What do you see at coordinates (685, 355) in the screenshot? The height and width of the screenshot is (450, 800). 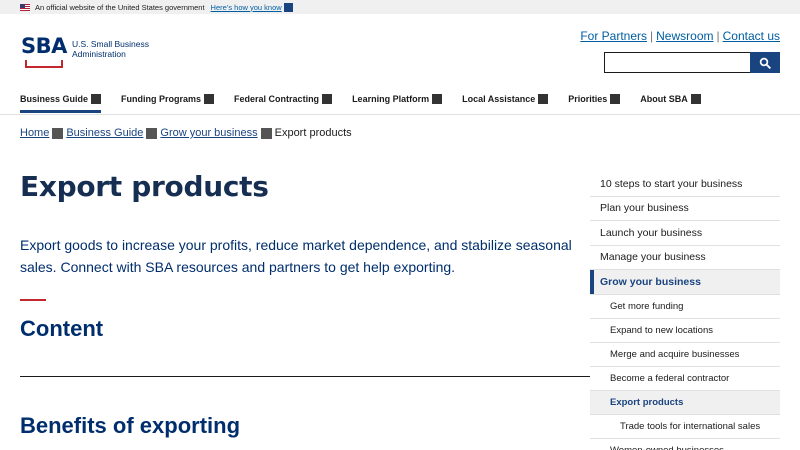 I see `sidenav-item-merge-acquire: Merge and acquire businesses` at bounding box center [685, 355].